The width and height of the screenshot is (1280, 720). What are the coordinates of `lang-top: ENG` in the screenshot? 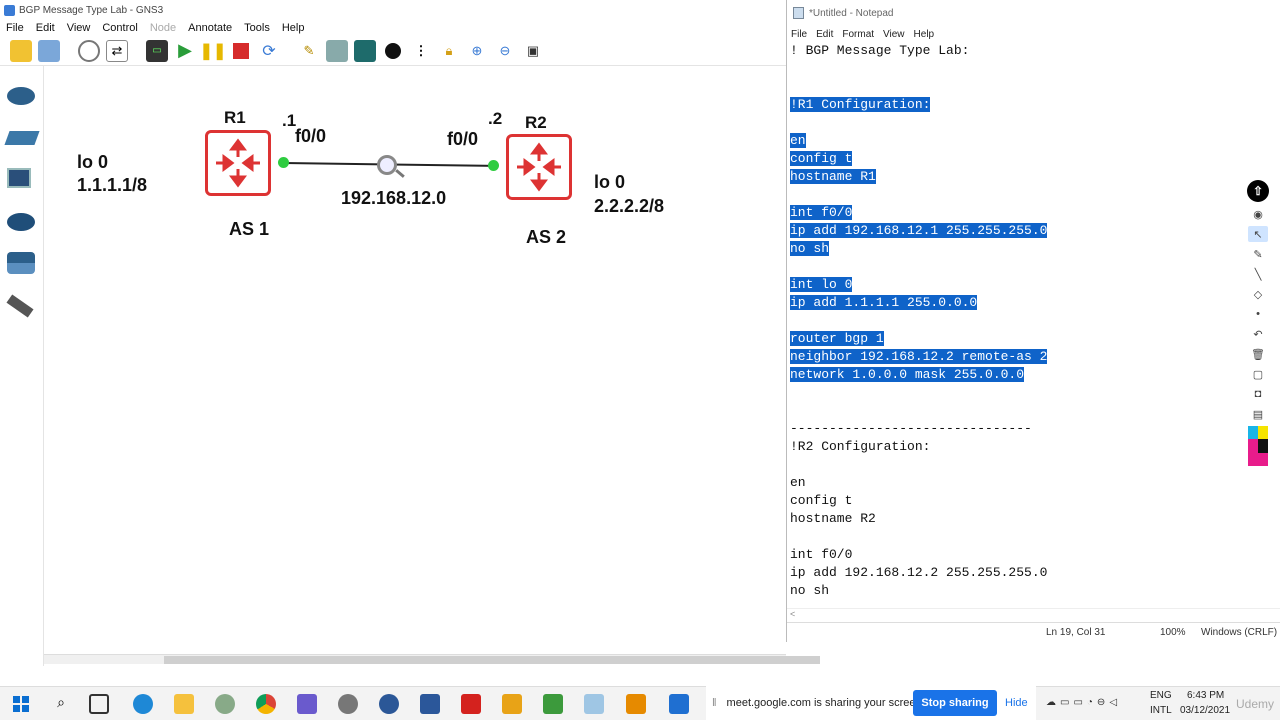 It's located at (1161, 695).